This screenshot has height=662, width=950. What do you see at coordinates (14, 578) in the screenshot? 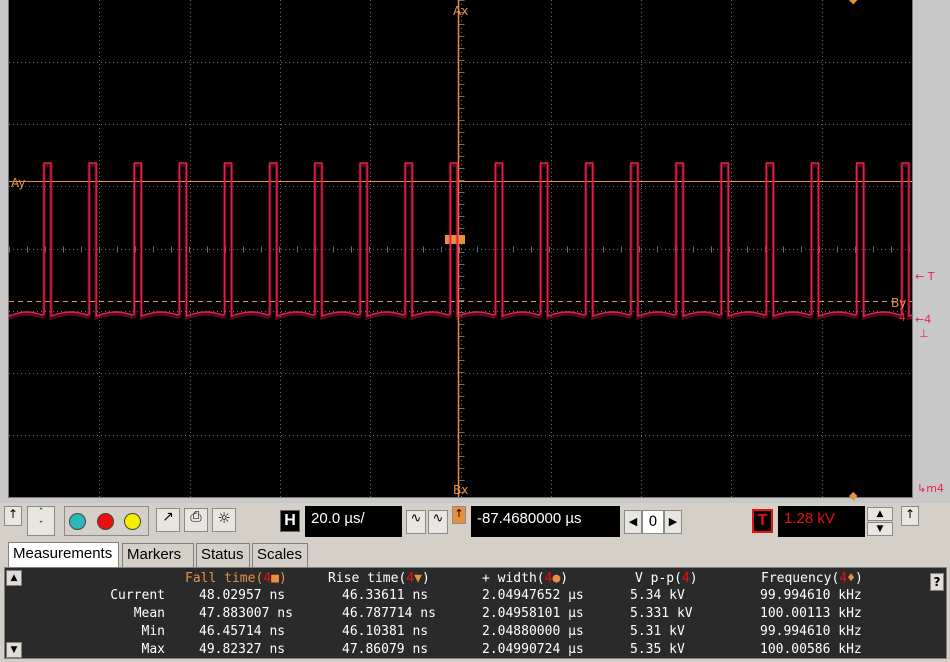
I see `scroll-up-icon: ▲` at bounding box center [14, 578].